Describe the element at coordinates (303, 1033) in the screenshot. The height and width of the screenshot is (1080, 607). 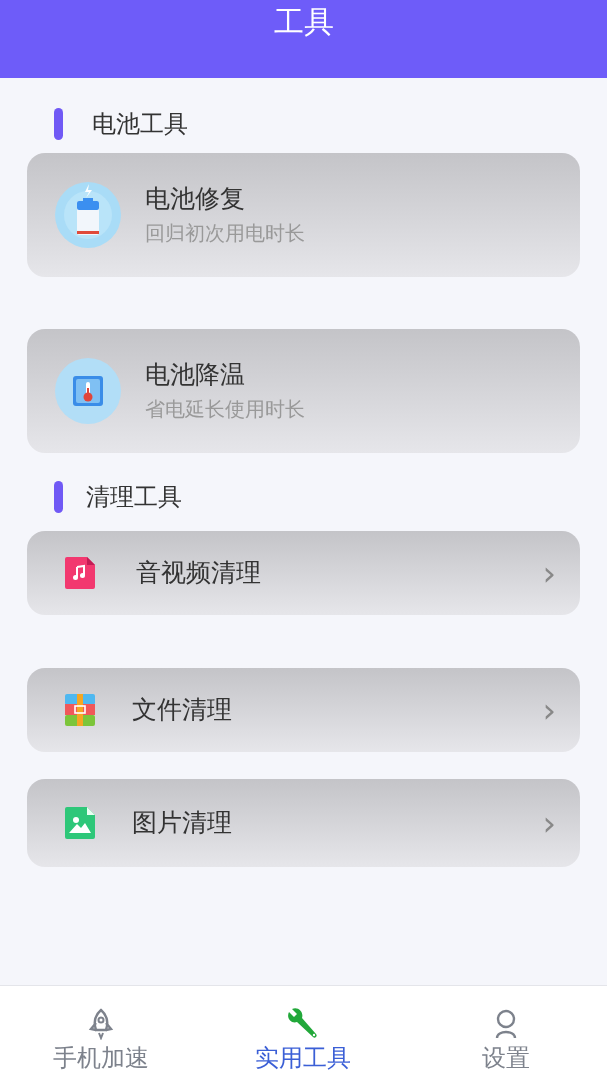
I see `tab-item: 实用工具` at that location.